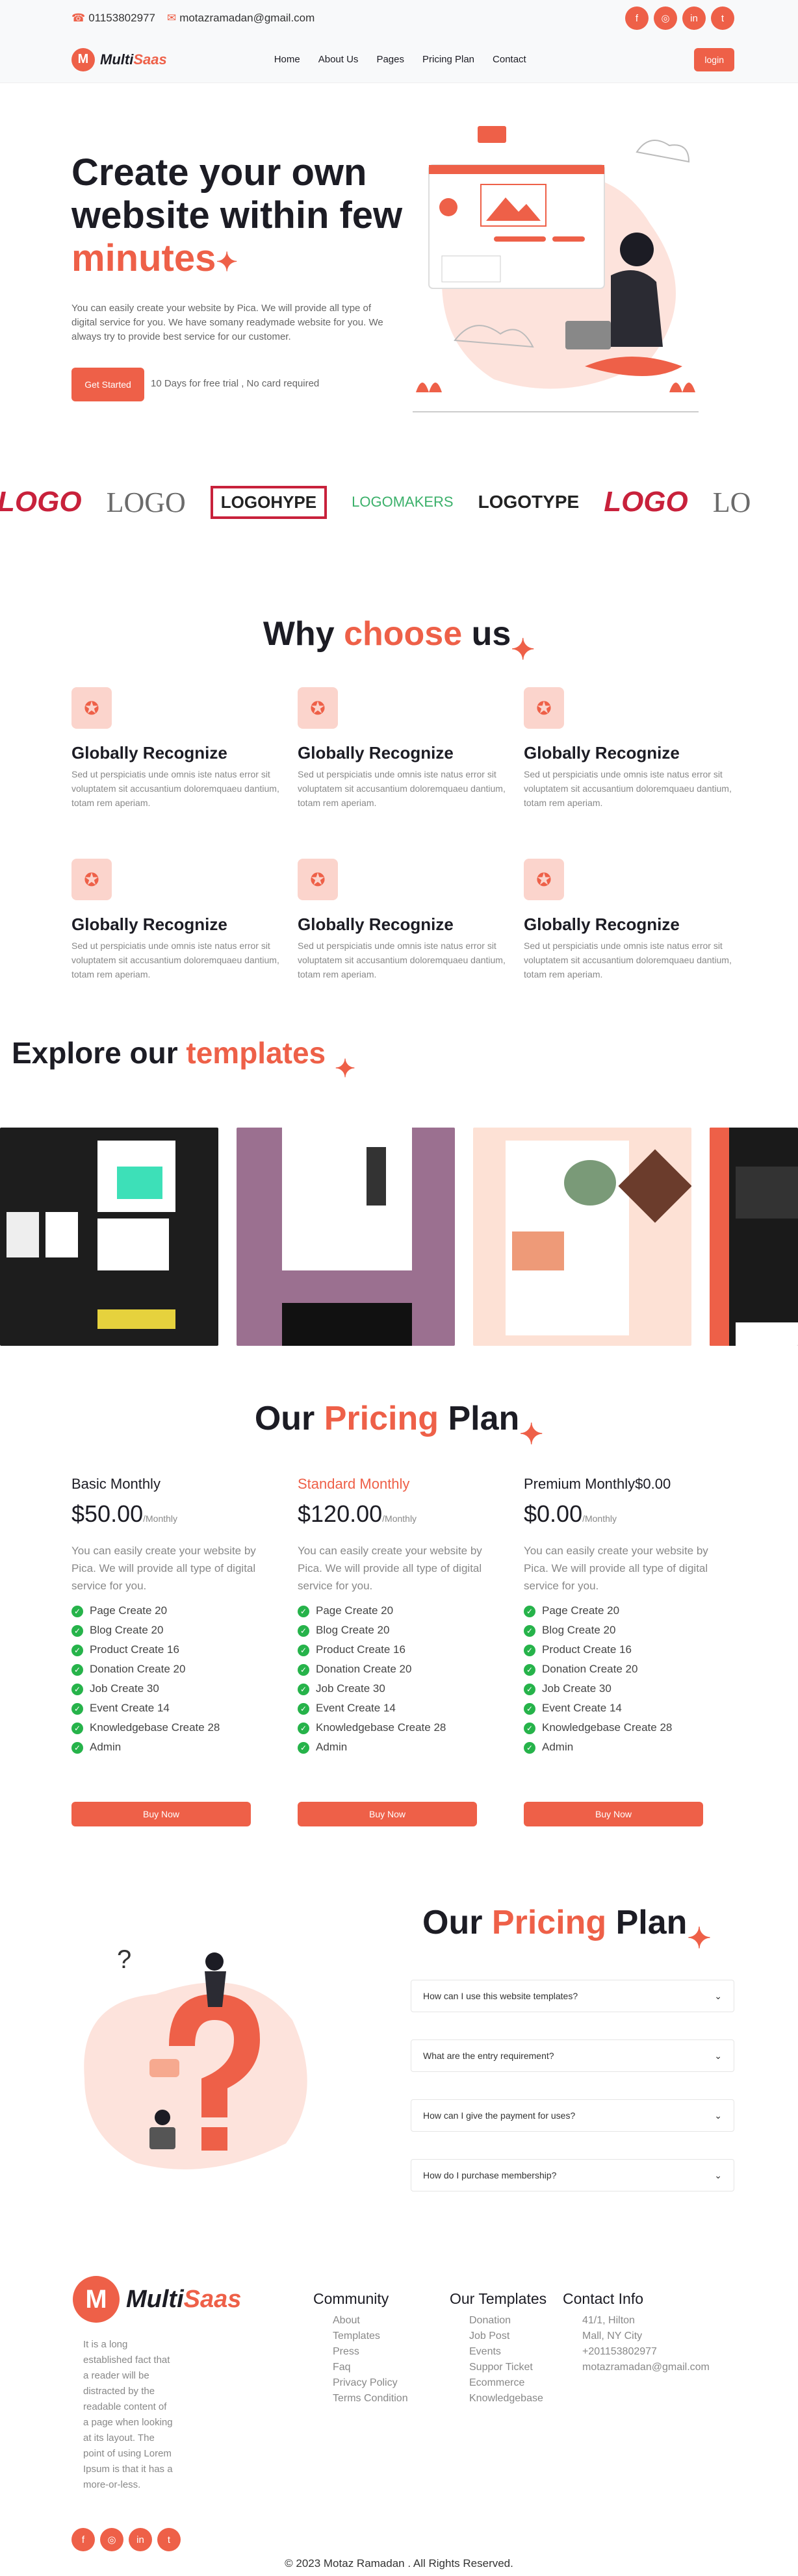  I want to click on faq-item: How can I use this website templates? ⌄, so click(572, 1996).